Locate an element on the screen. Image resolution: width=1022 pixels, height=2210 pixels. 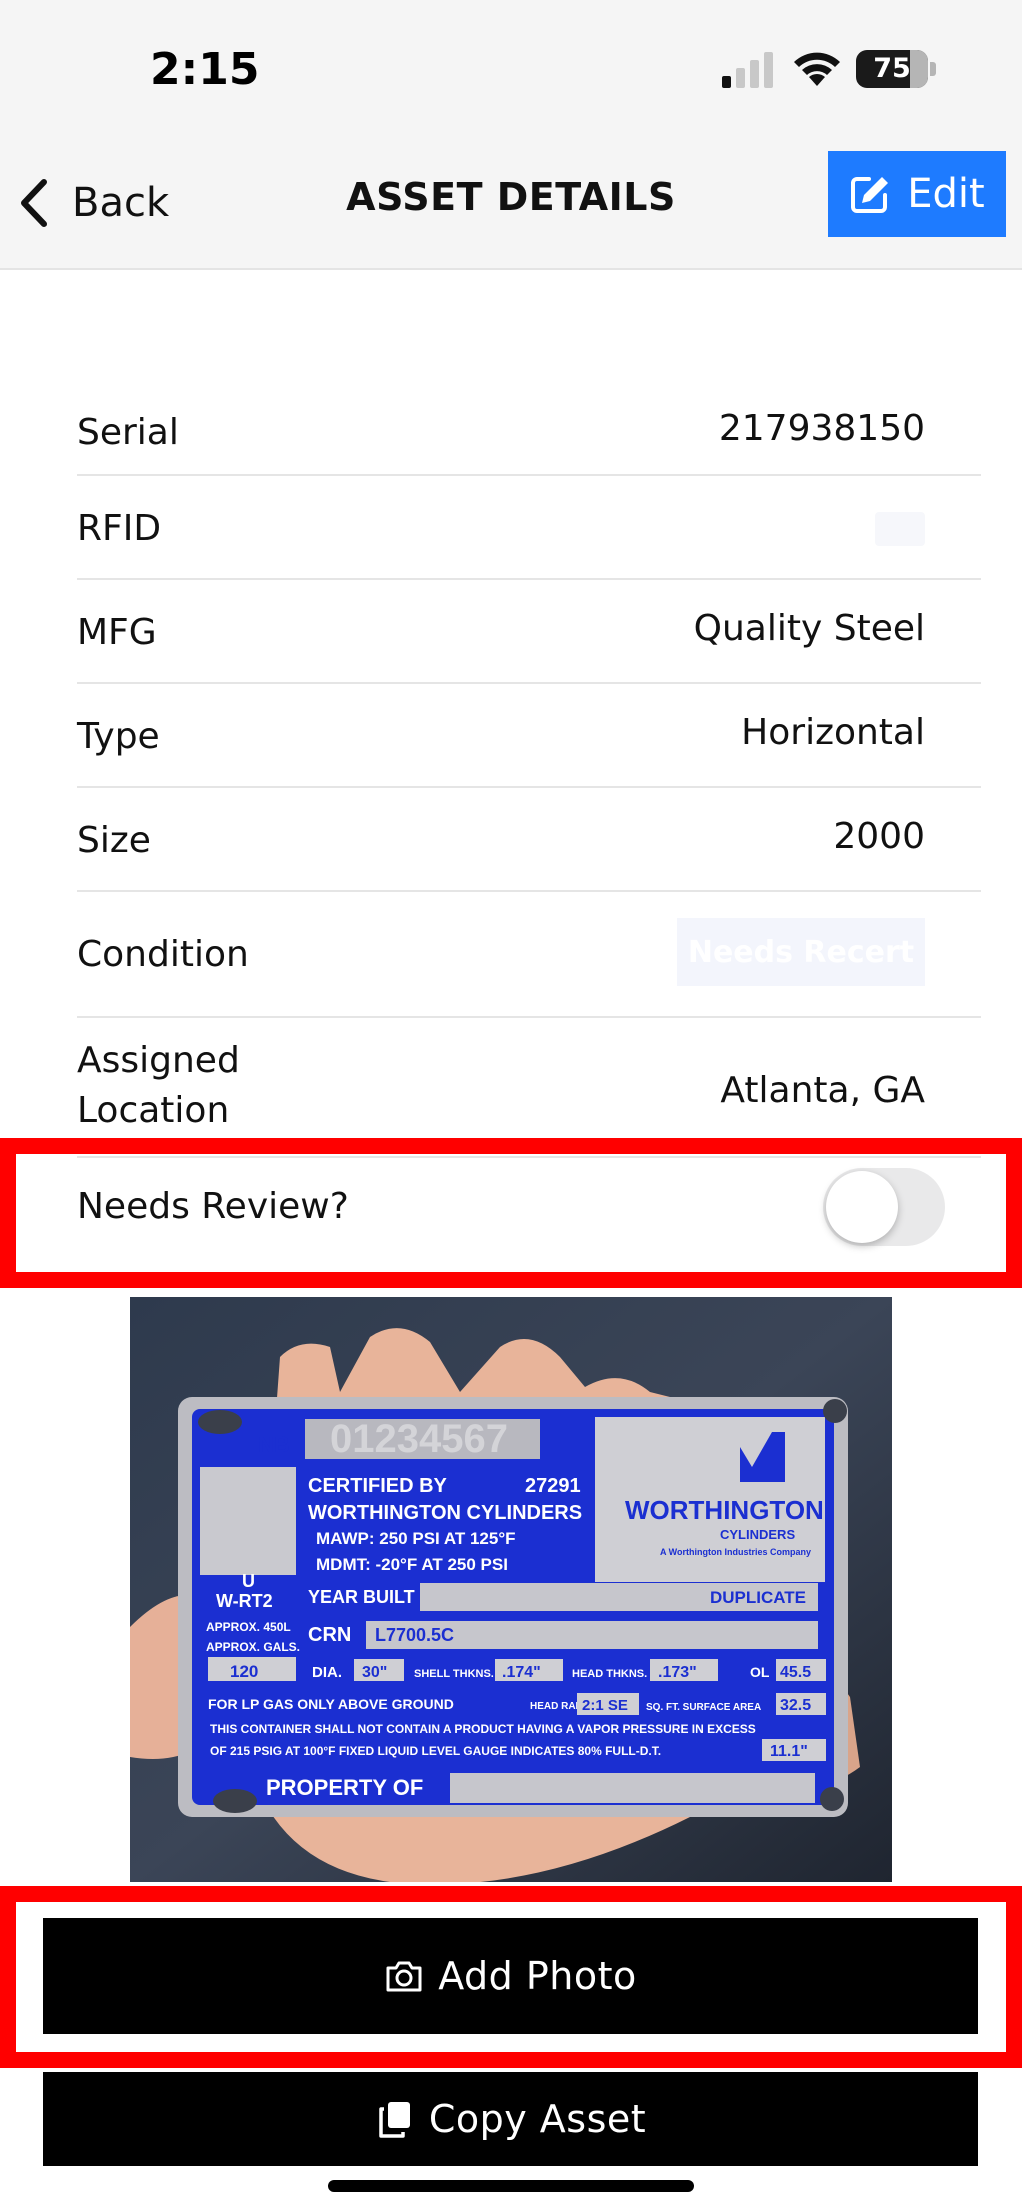
toggle-knob is located at coordinates (862, 1207).